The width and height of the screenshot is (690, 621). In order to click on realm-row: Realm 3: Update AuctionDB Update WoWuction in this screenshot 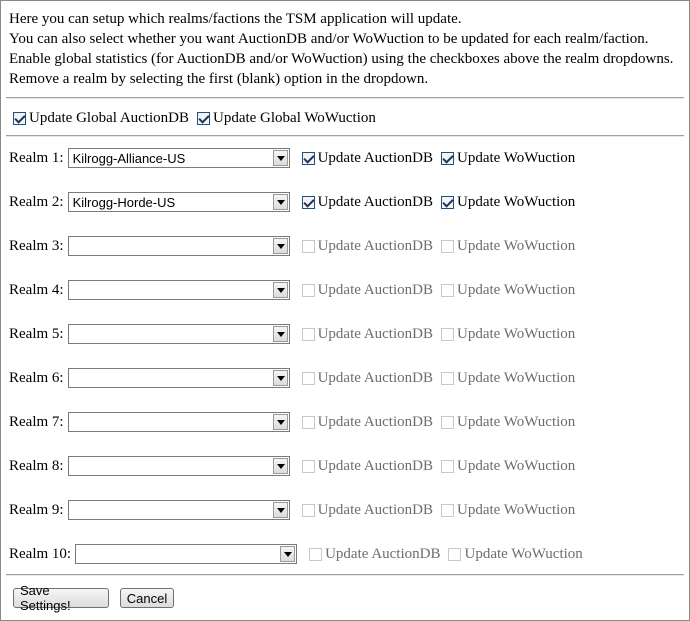, I will do `click(292, 246)`.